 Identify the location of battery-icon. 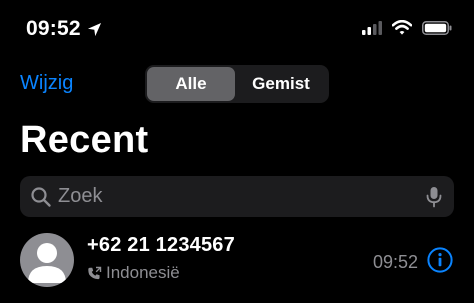
(437, 27).